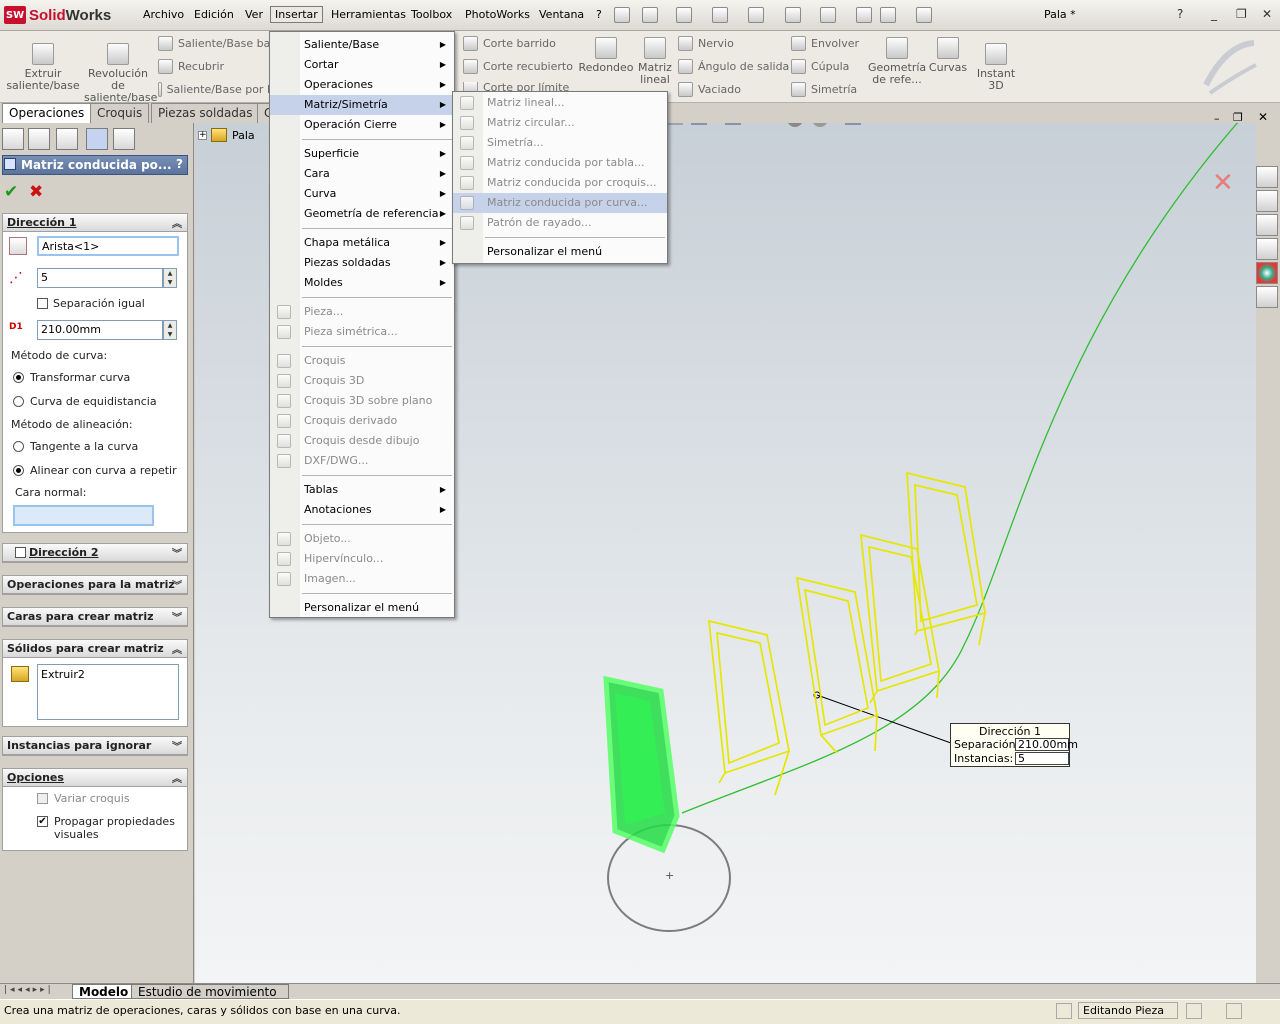 The height and width of the screenshot is (1024, 1280). What do you see at coordinates (226, 135) in the screenshot?
I see `feature-tree-root: + Pala` at bounding box center [226, 135].